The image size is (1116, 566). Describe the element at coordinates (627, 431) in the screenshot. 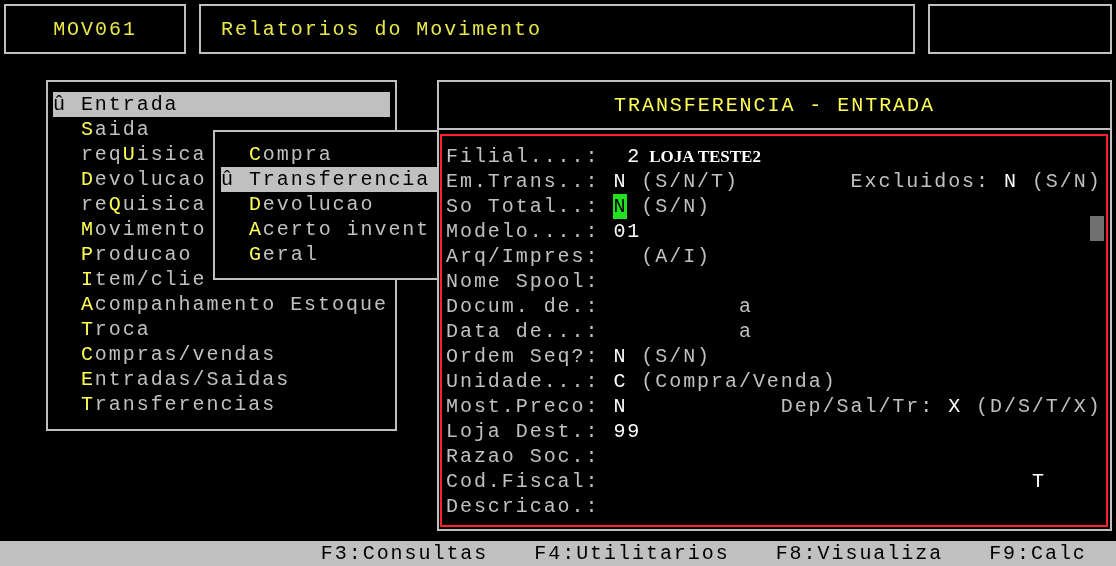

I see `field-value: 99` at that location.